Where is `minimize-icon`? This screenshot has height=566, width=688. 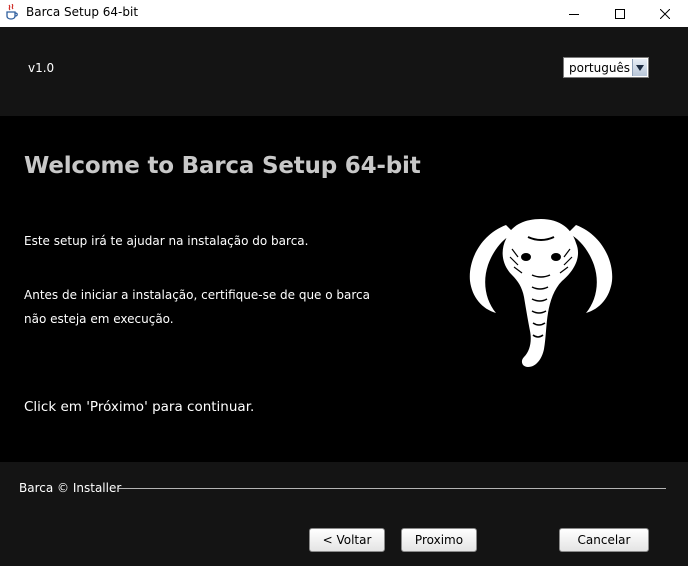 minimize-icon is located at coordinates (574, 14).